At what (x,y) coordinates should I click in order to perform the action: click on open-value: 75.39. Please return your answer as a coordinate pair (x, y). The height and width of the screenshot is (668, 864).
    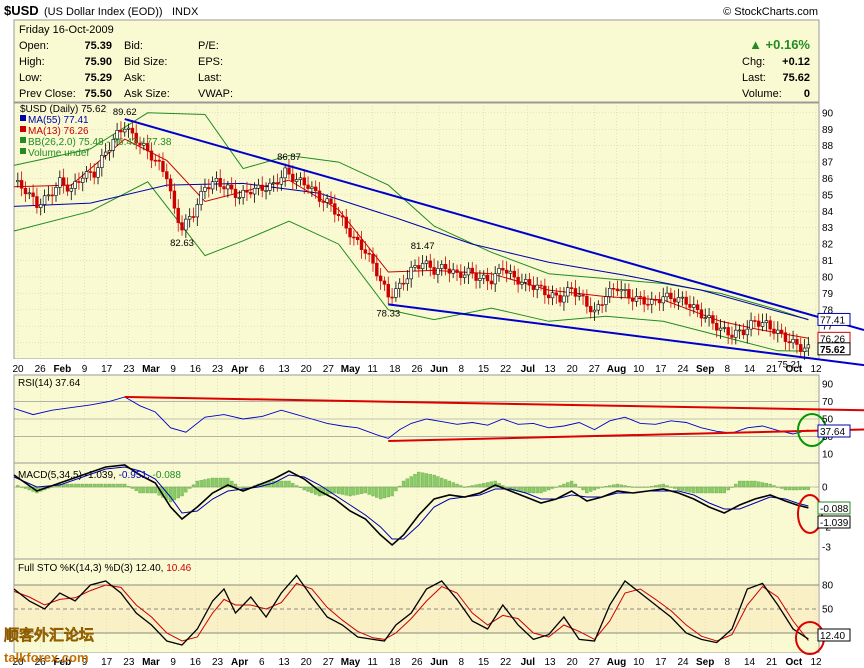
    Looking at the image, I should click on (98, 46).